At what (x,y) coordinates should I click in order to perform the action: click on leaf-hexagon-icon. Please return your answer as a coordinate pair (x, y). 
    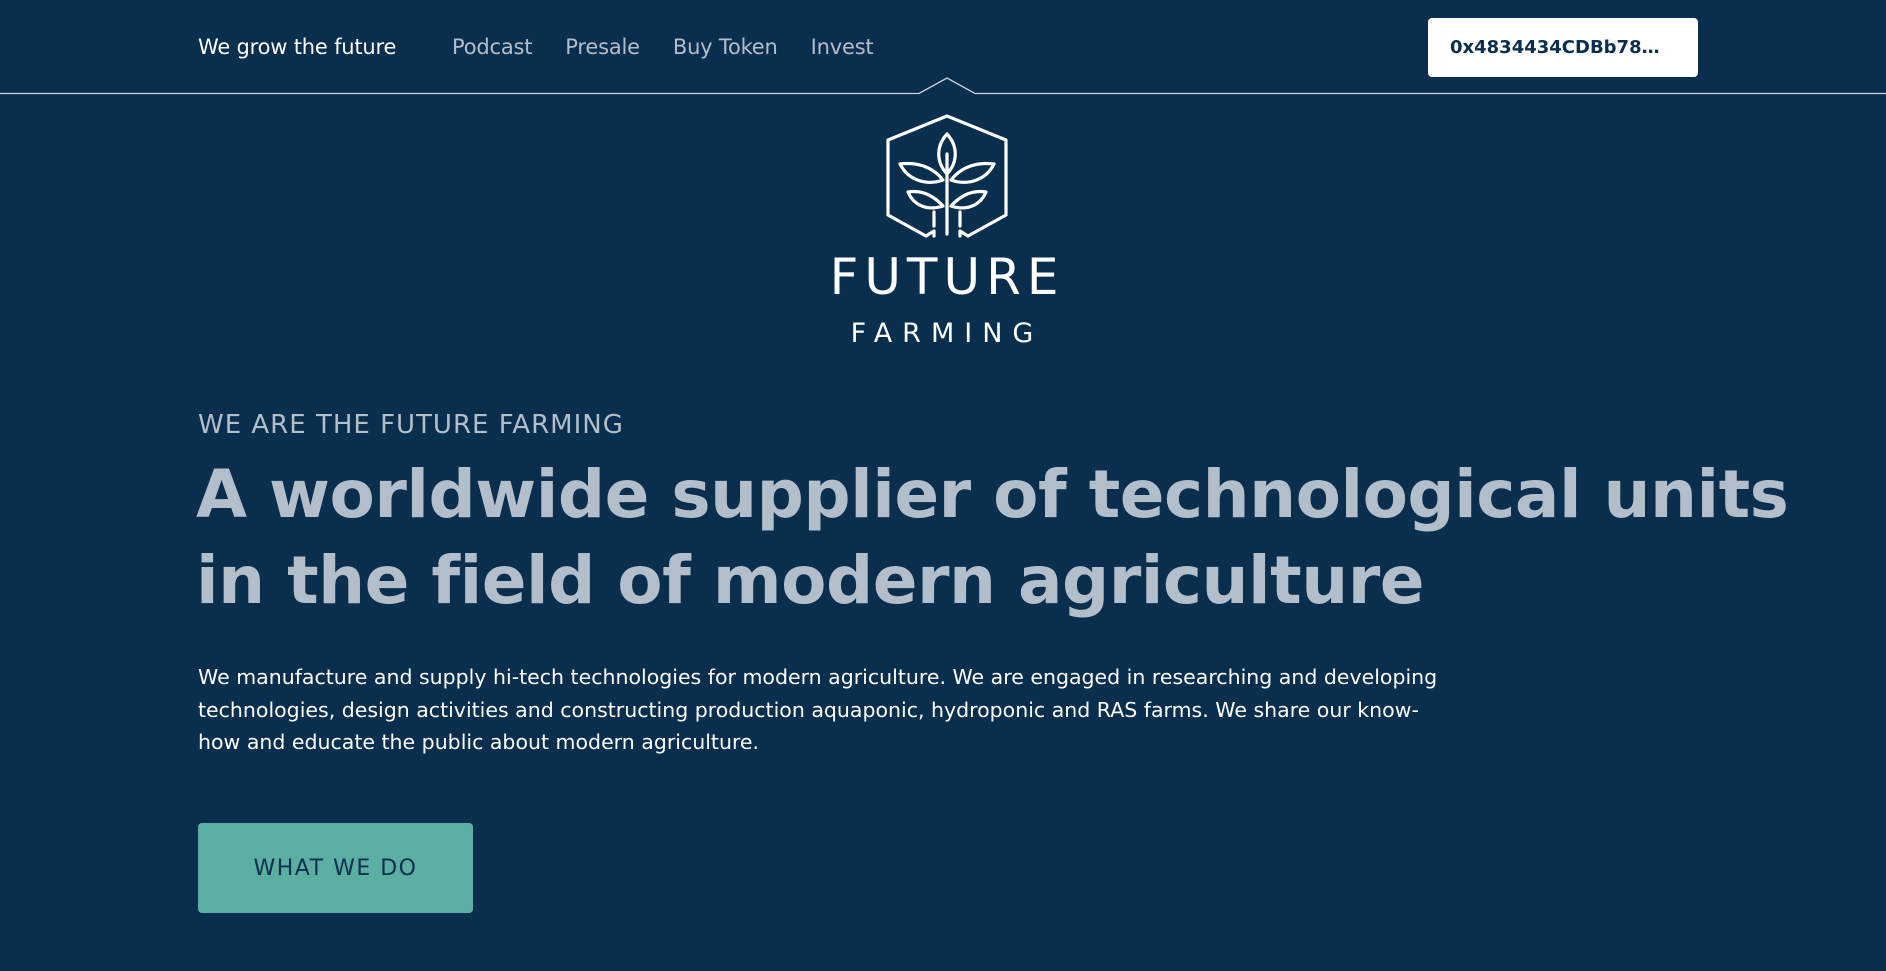
    Looking at the image, I should click on (947, 176).